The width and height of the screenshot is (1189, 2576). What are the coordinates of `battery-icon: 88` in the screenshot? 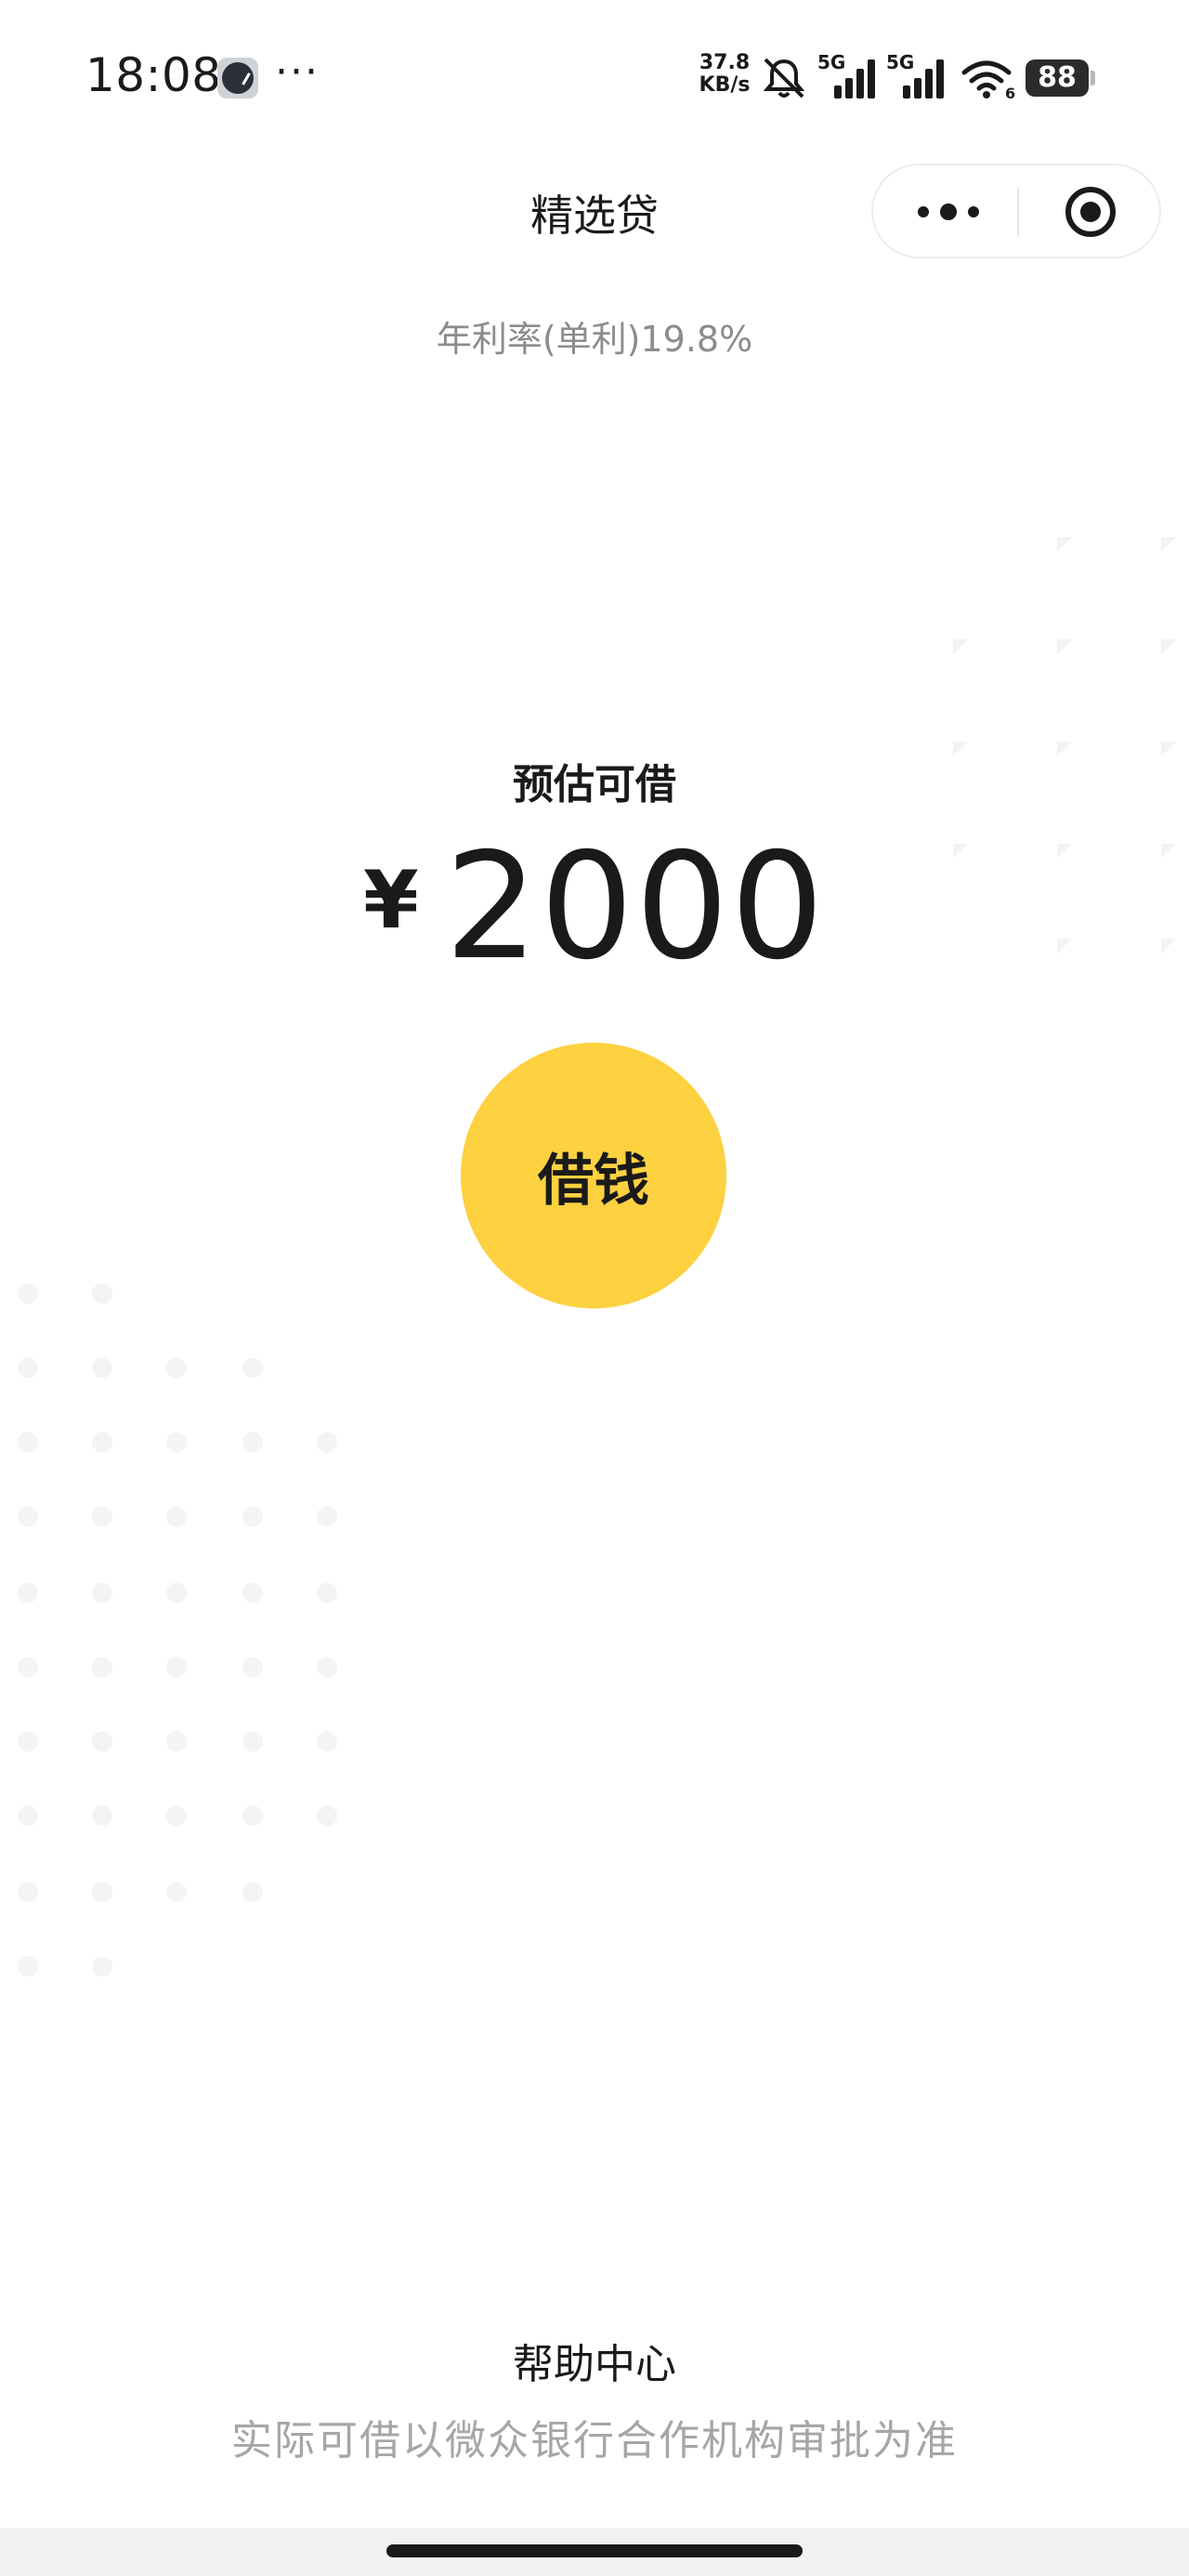 It's located at (1057, 78).